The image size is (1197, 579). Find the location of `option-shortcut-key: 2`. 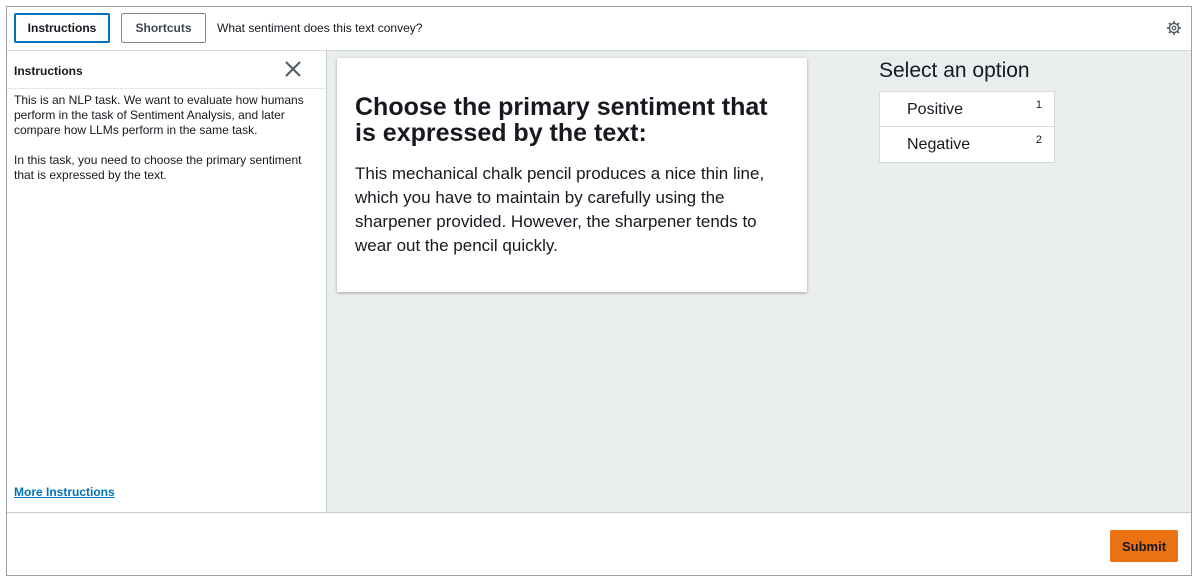

option-shortcut-key: 2 is located at coordinates (1038, 140).